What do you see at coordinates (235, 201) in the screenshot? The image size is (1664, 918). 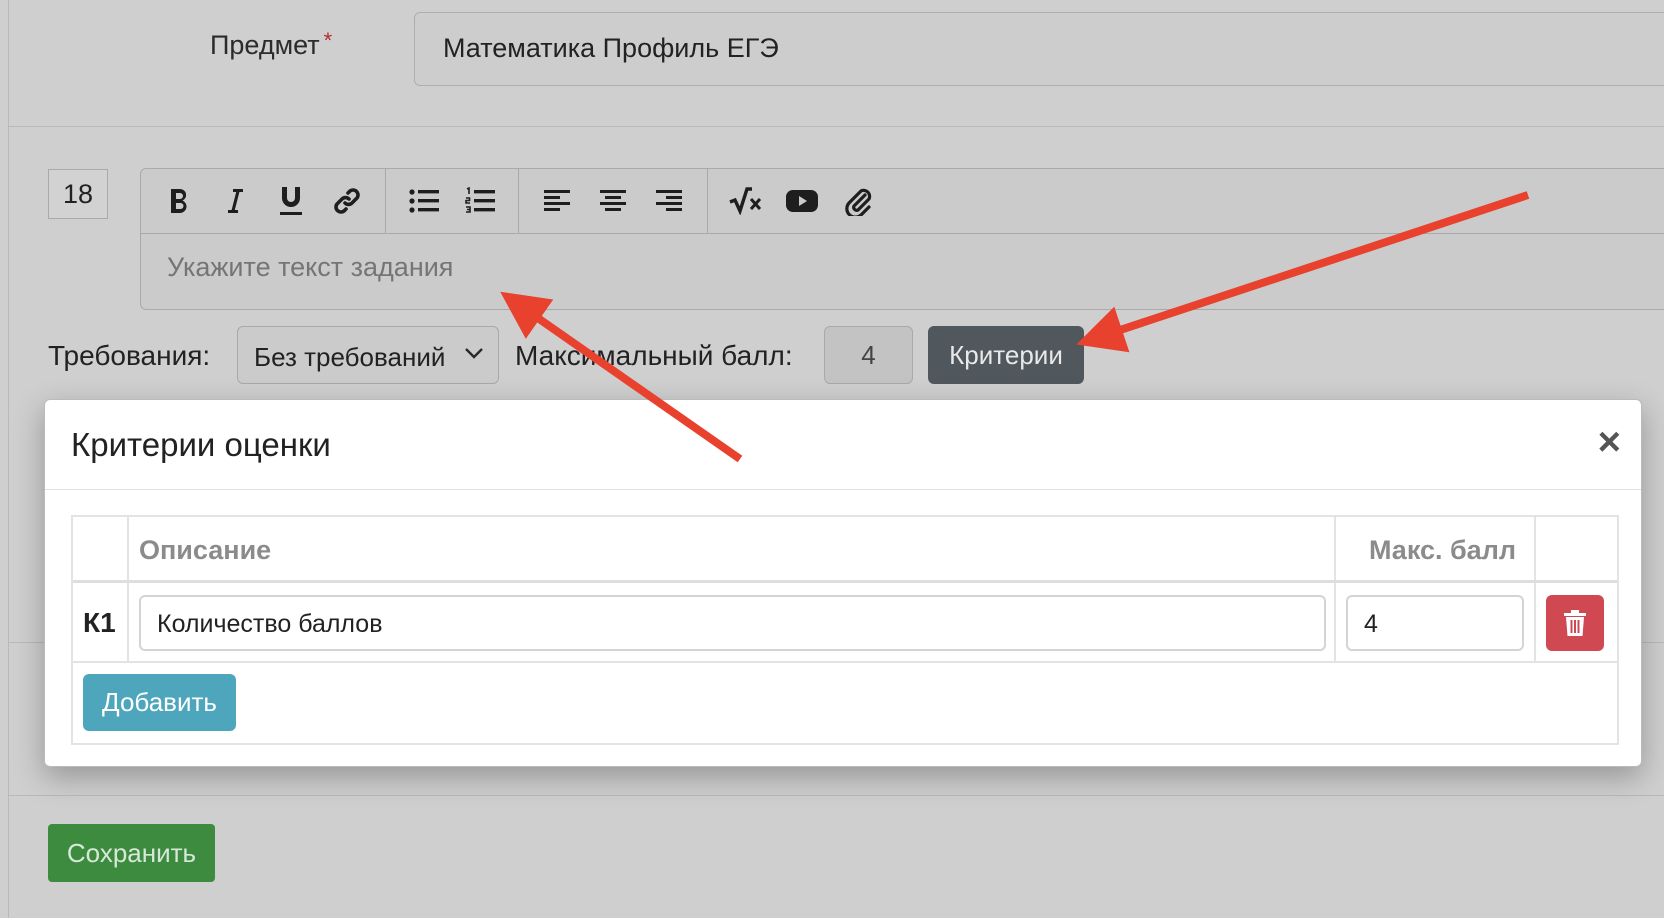 I see `italic-icon` at bounding box center [235, 201].